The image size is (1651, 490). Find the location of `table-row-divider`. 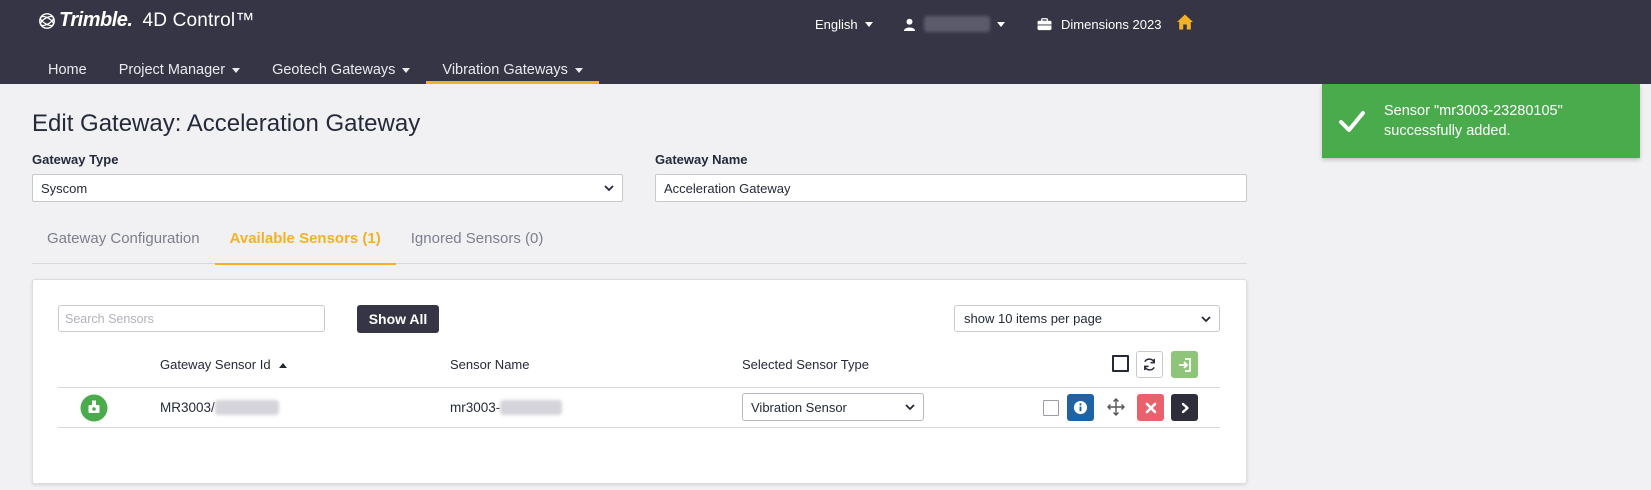

table-row-divider is located at coordinates (639, 427).